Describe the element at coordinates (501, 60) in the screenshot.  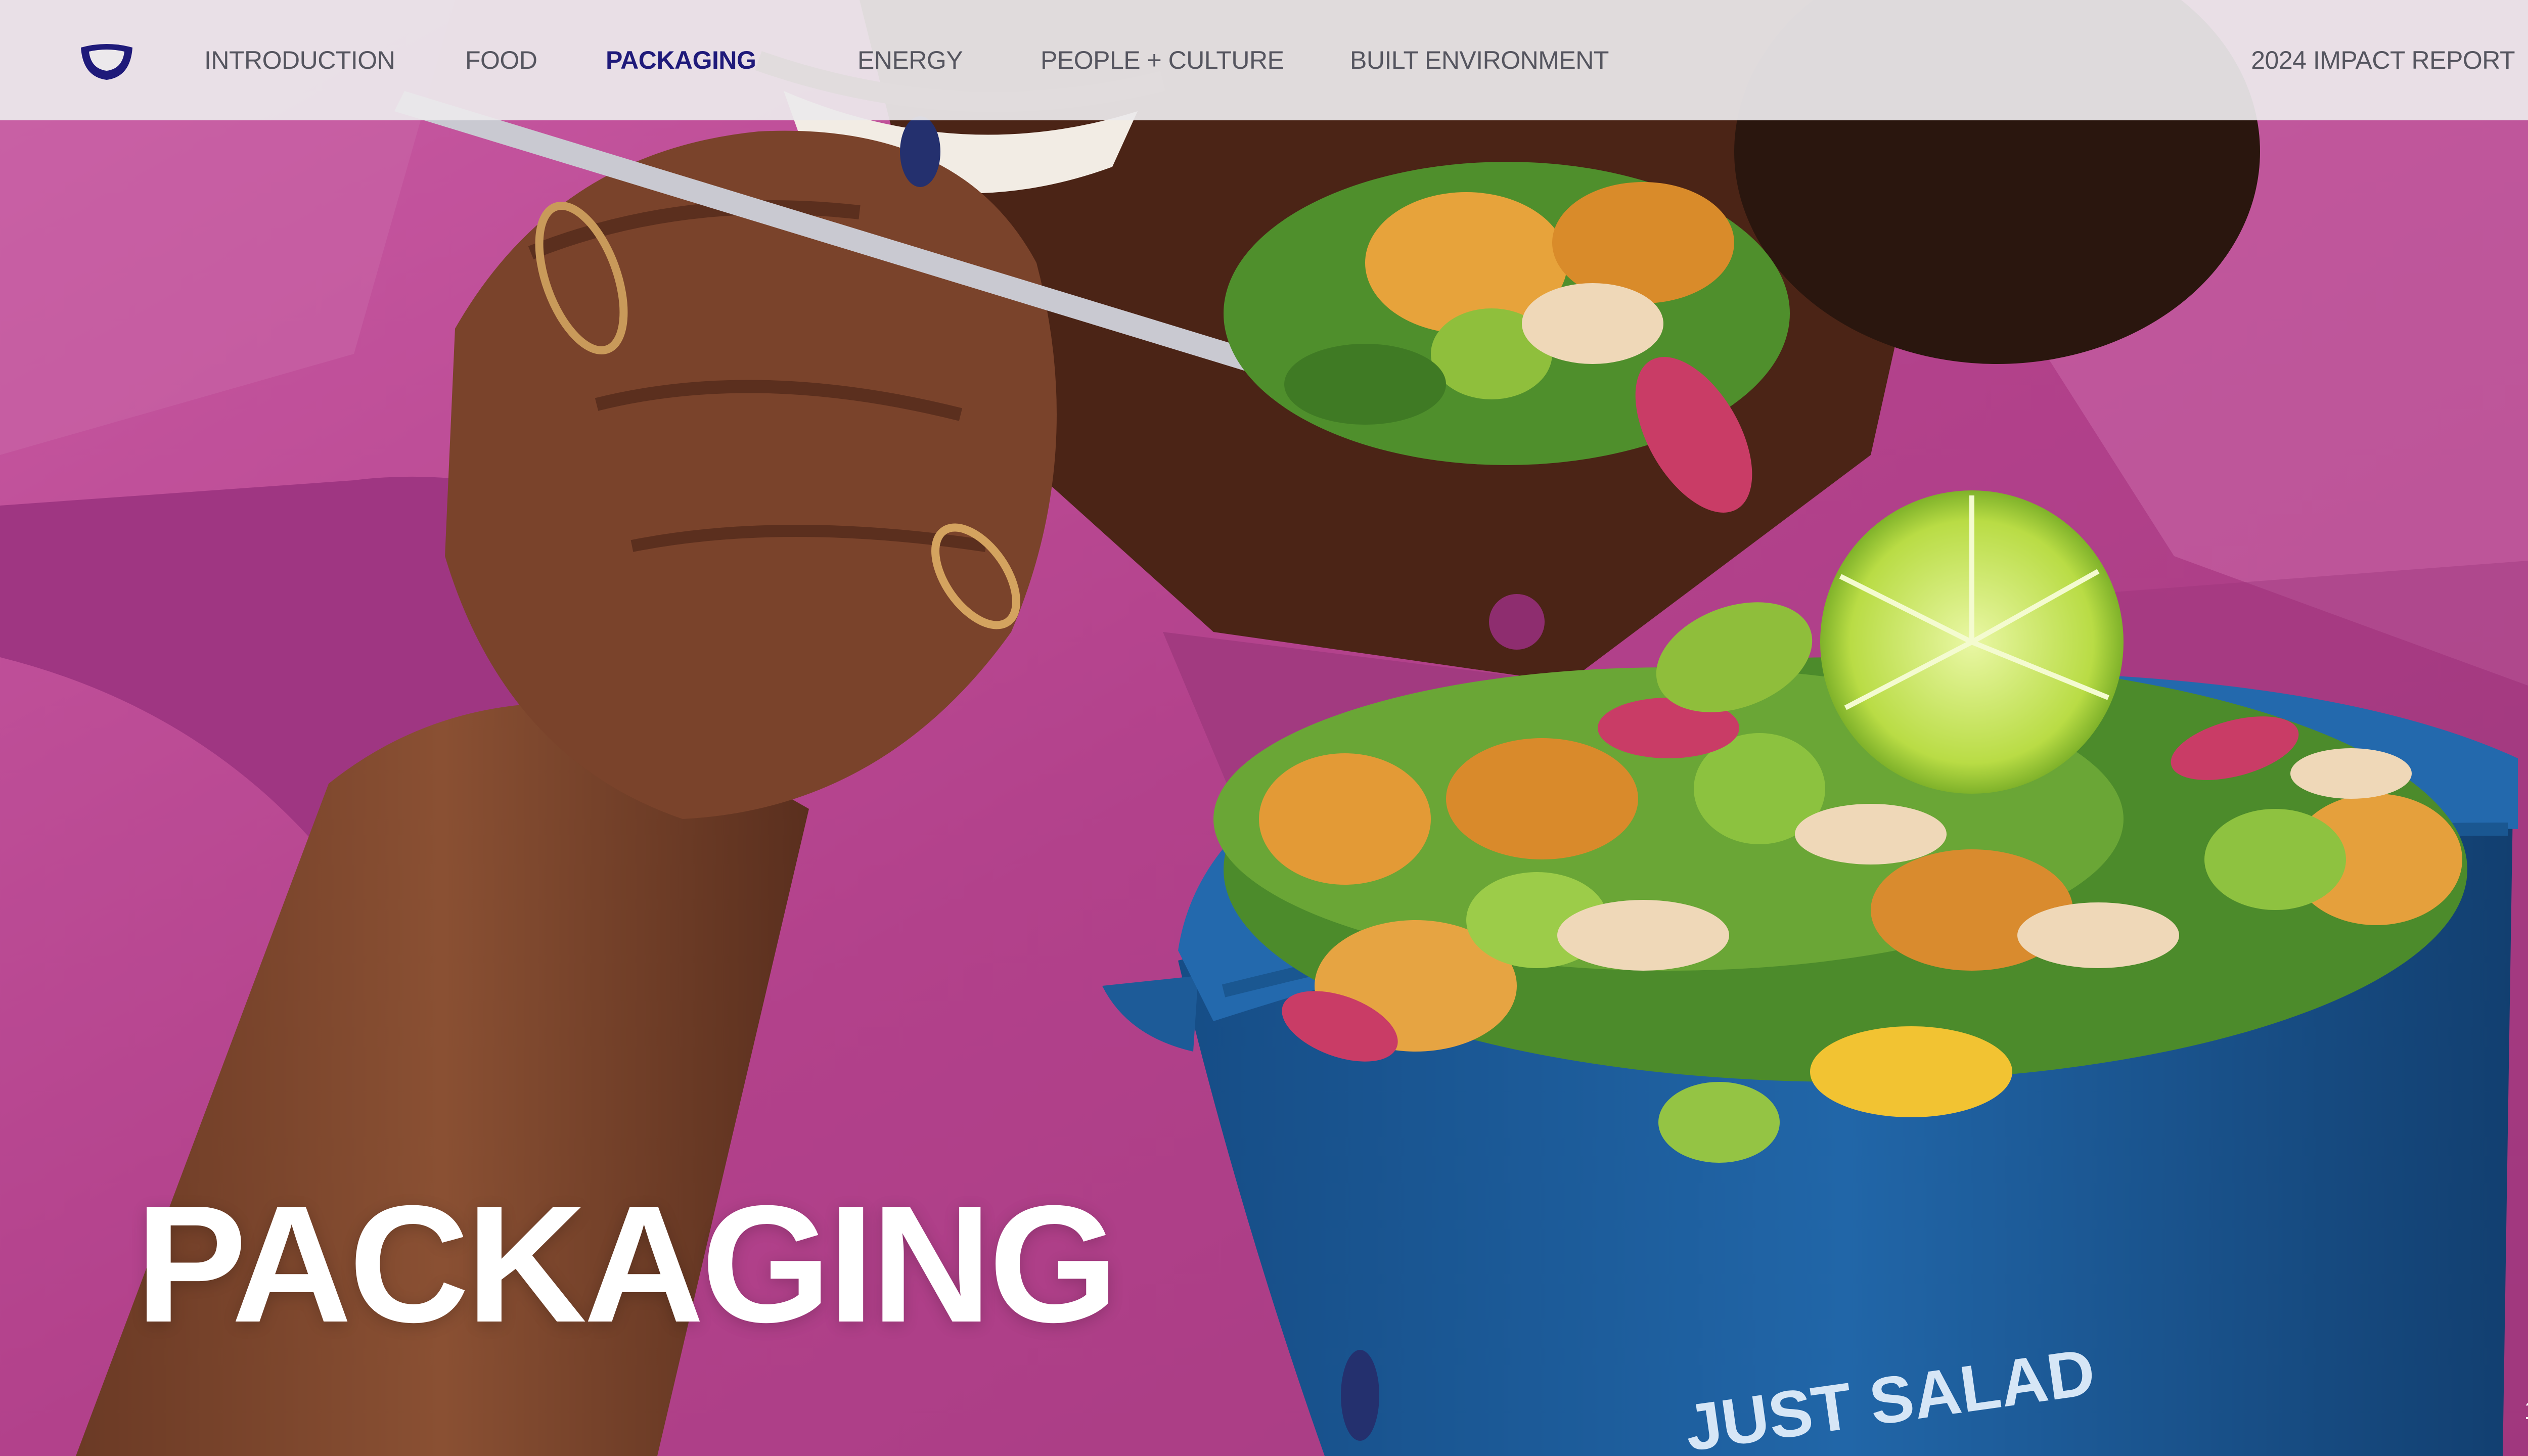
I see `nav-item-food: FOOD` at that location.